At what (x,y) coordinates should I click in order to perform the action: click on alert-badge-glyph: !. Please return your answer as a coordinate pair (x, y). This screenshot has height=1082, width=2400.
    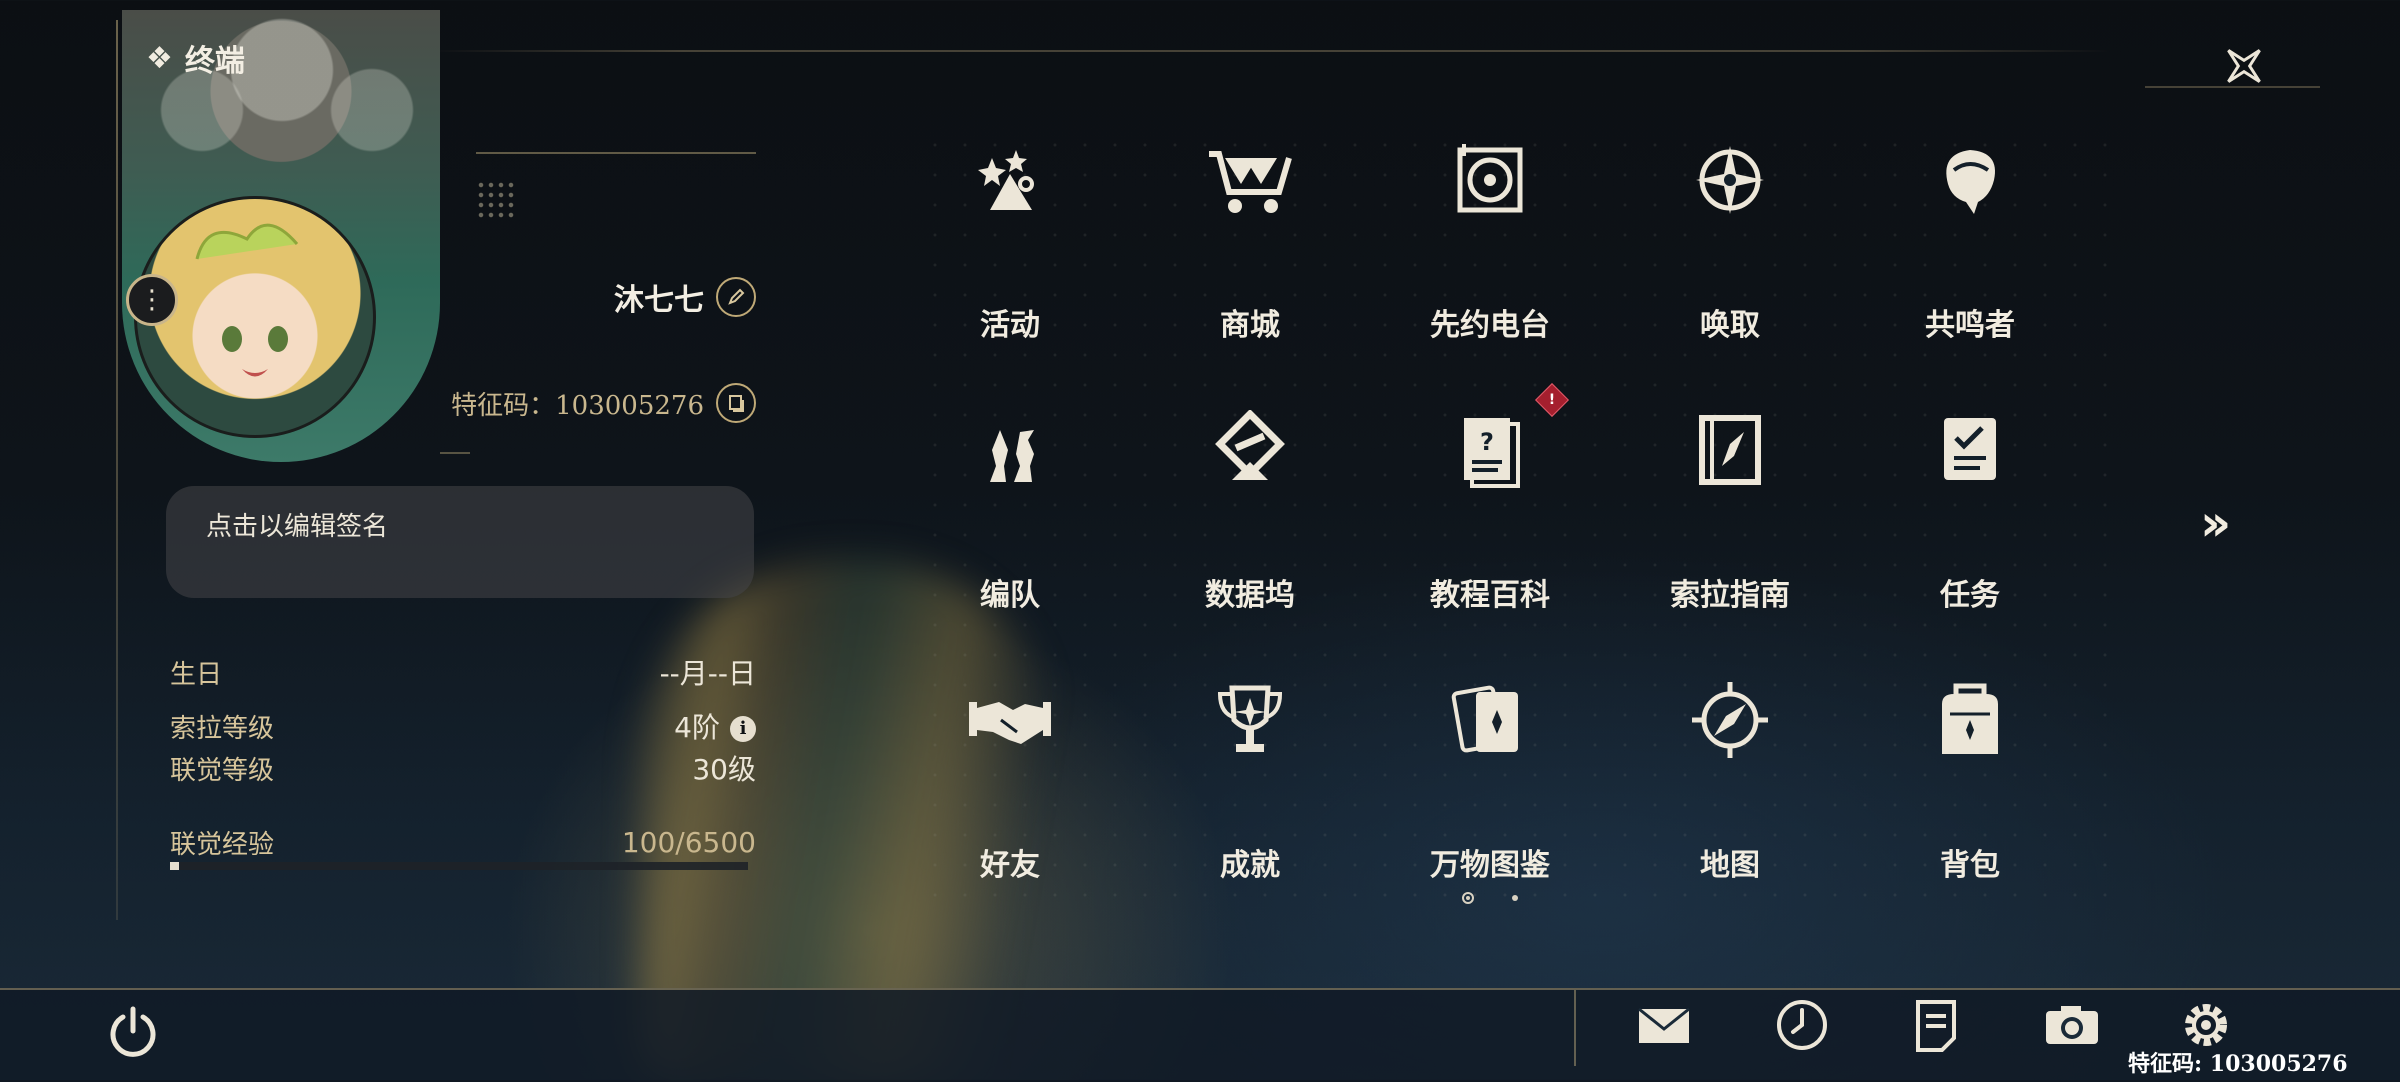
    Looking at the image, I should click on (1552, 400).